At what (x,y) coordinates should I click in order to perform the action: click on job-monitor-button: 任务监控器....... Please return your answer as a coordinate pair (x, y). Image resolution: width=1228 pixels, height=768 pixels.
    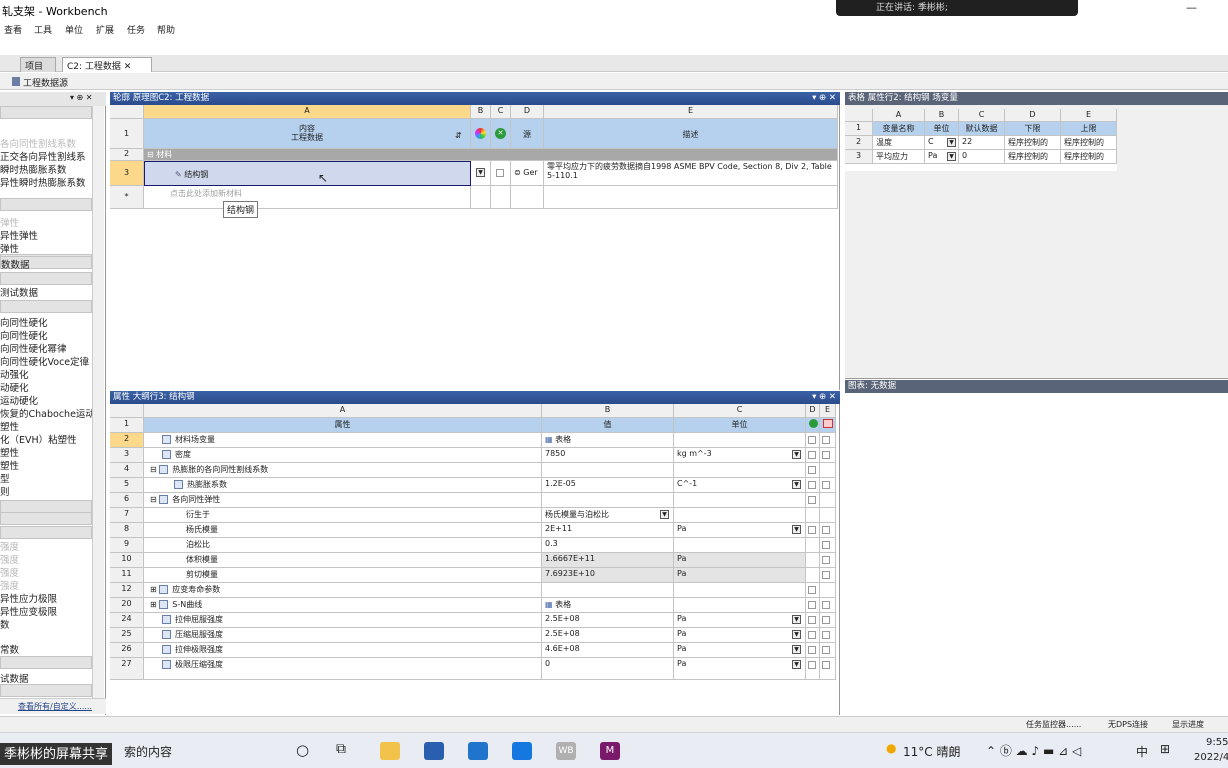
    Looking at the image, I should click on (1053, 724).